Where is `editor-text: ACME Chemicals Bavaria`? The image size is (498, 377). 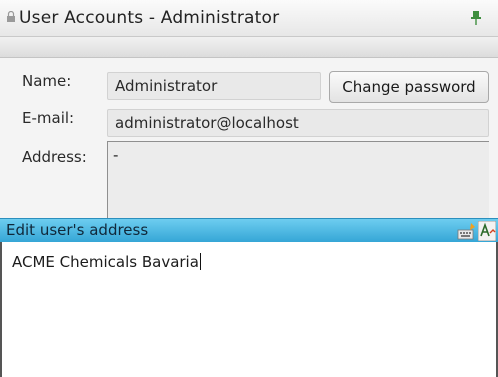 editor-text: ACME Chemicals Bavaria is located at coordinates (105, 262).